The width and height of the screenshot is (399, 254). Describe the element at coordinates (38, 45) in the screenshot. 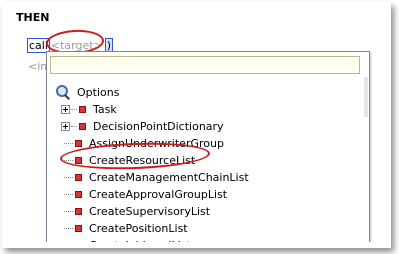

I see `call-keyword: call` at that location.